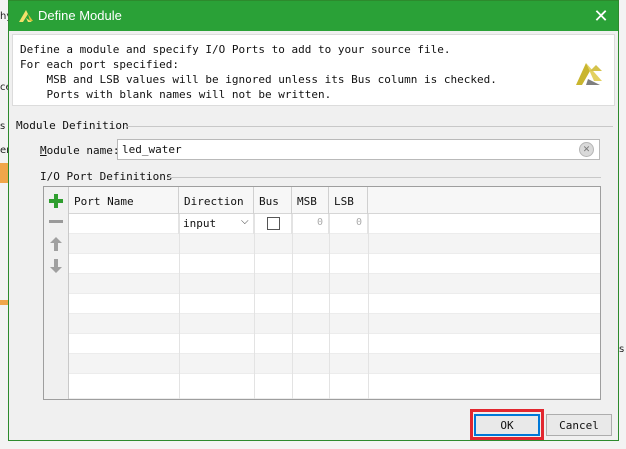  What do you see at coordinates (56, 201) in the screenshot?
I see `add-icon` at bounding box center [56, 201].